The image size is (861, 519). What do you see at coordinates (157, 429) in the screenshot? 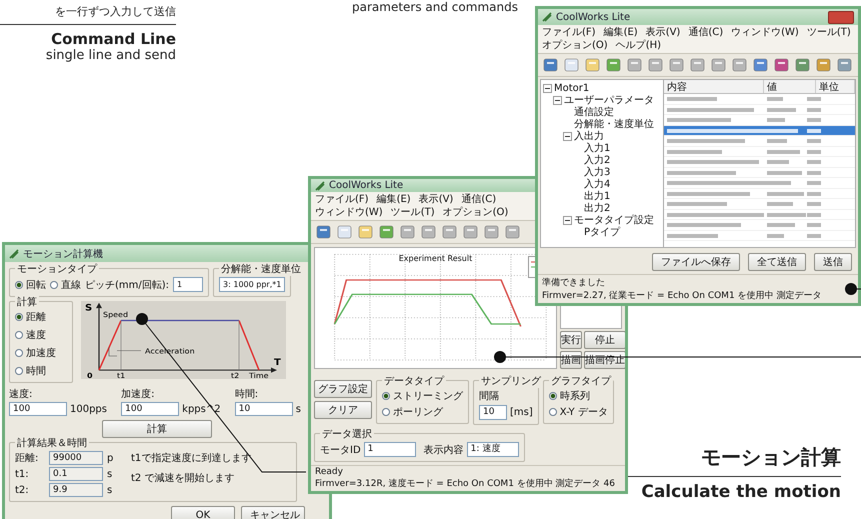
I see `calculate-button: 計算` at bounding box center [157, 429].